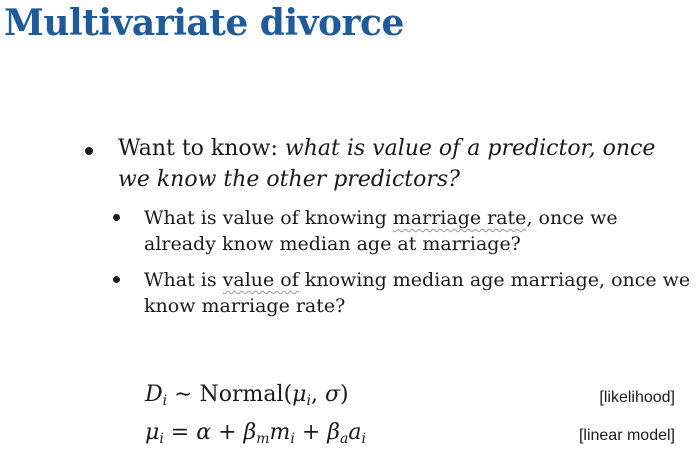 The width and height of the screenshot is (697, 456). I want to click on eq2-beta-m-sub: m, so click(263, 439).